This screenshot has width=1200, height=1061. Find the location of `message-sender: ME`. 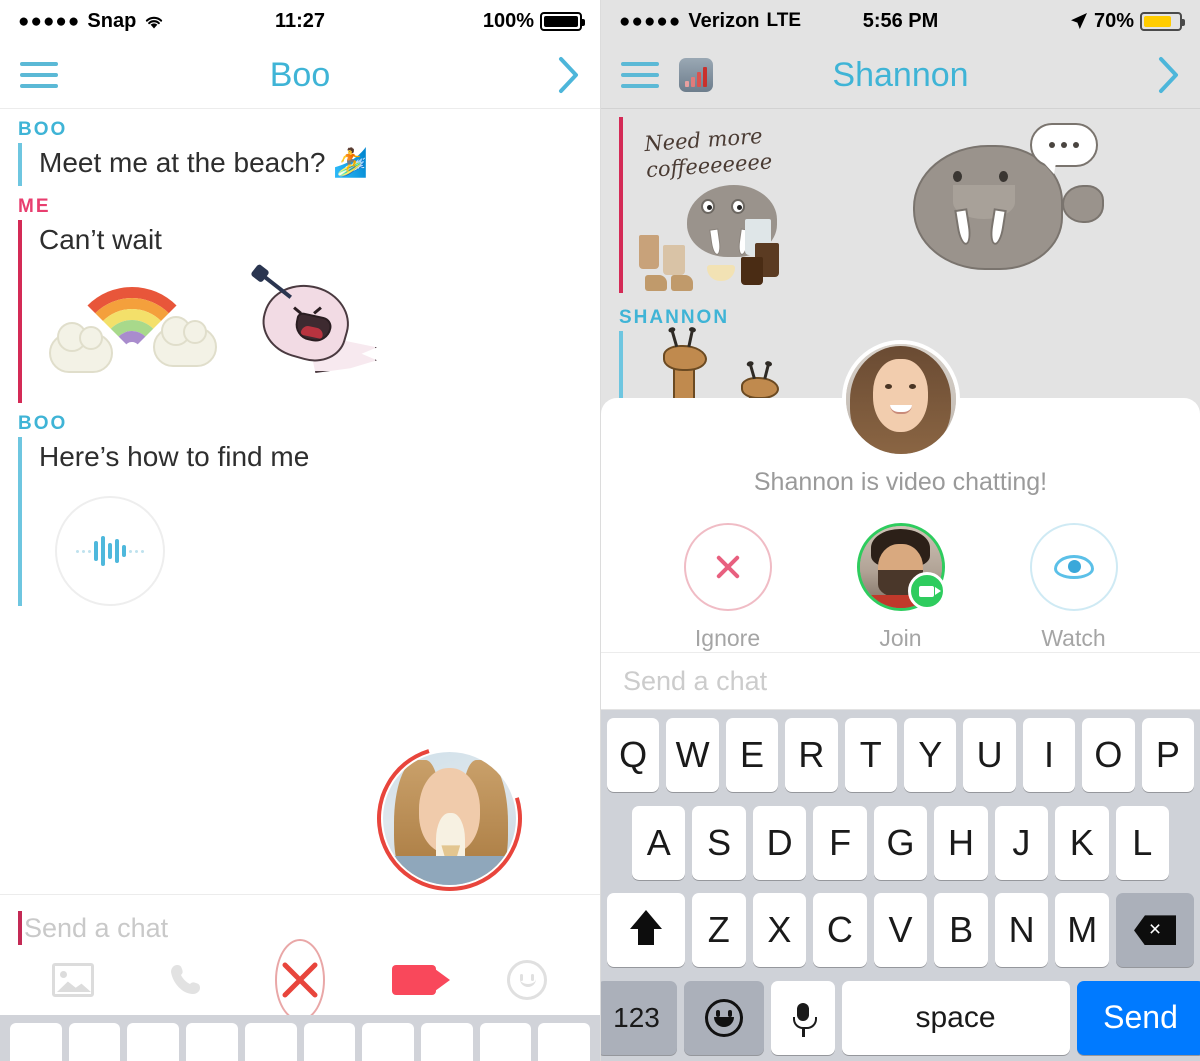

message-sender: ME is located at coordinates (34, 206).